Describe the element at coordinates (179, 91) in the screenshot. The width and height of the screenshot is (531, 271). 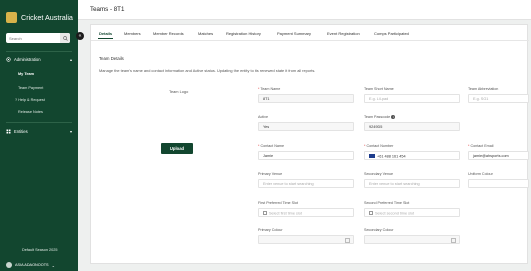
I see `team-logo-label: Team Logo` at that location.